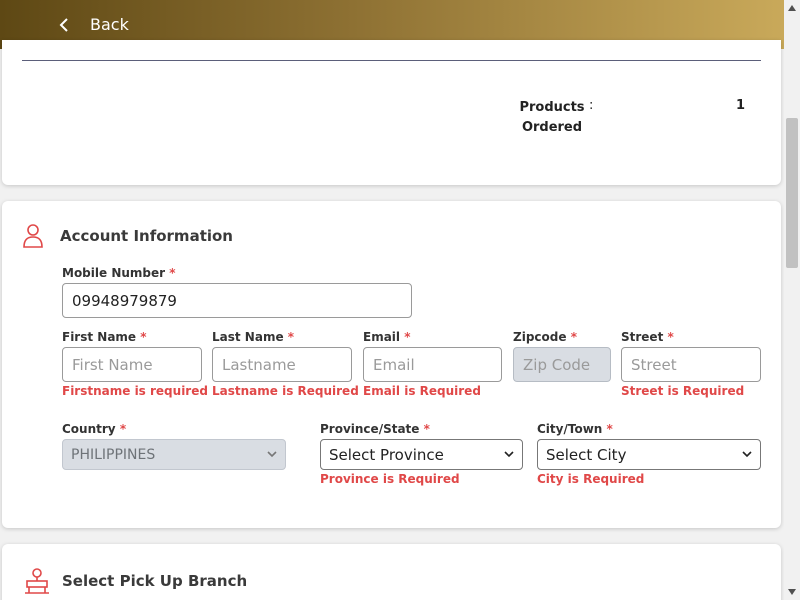 The image size is (800, 600). Describe the element at coordinates (691, 364) in the screenshot. I see `street-input` at that location.